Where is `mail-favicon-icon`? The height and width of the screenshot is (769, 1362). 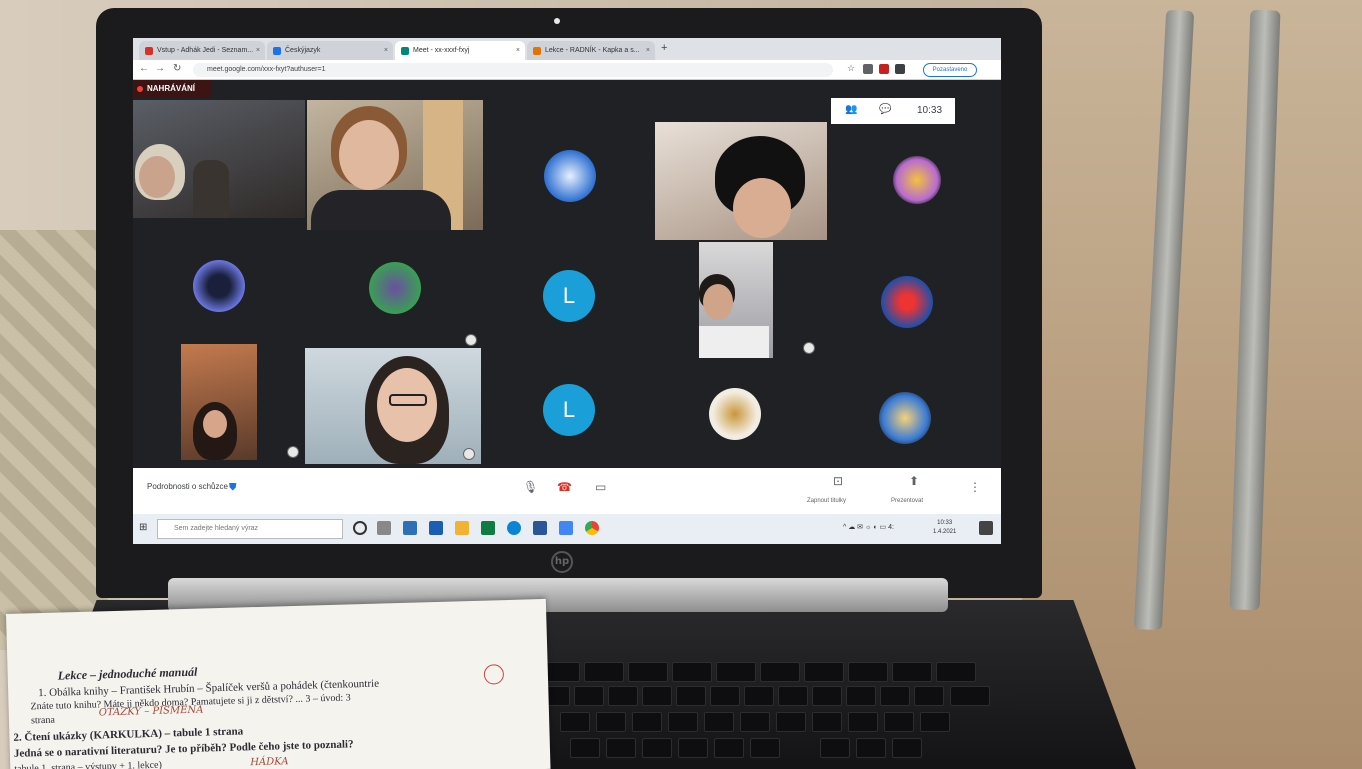 mail-favicon-icon is located at coordinates (149, 51).